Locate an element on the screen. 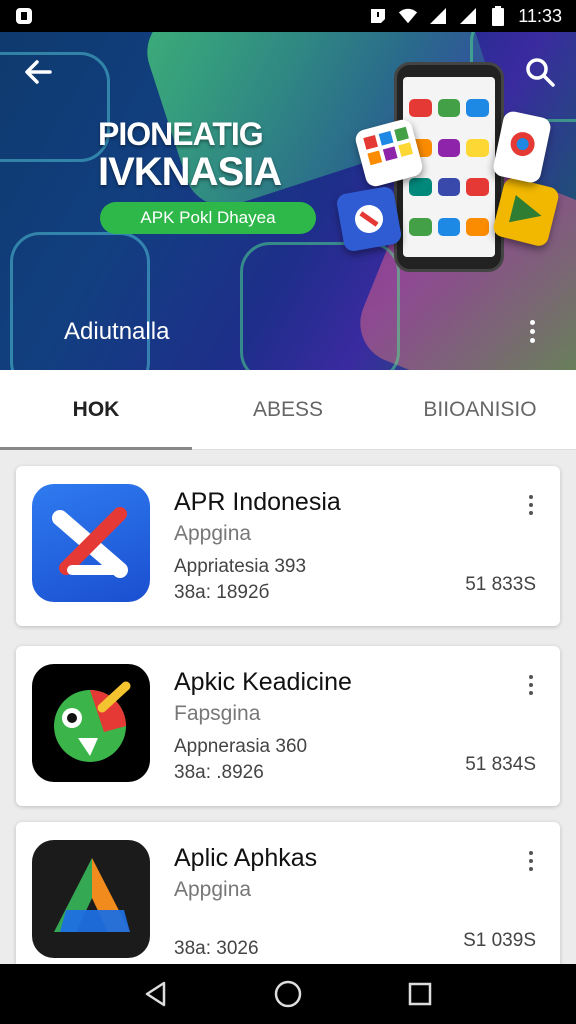  wifi-icon is located at coordinates (408, 16).